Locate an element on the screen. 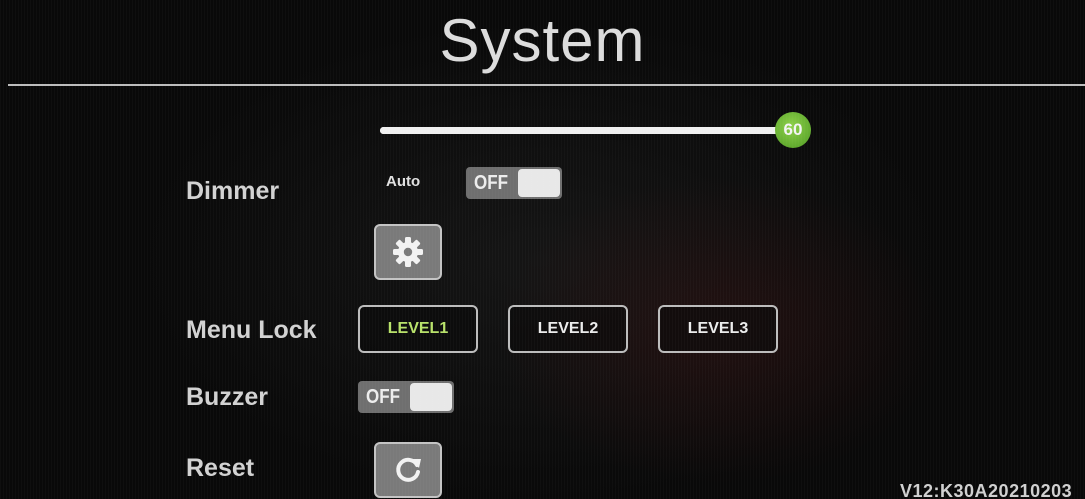 Image resolution: width=1085 pixels, height=499 pixels. menu-lock-label: Menu Lock is located at coordinates (251, 330).